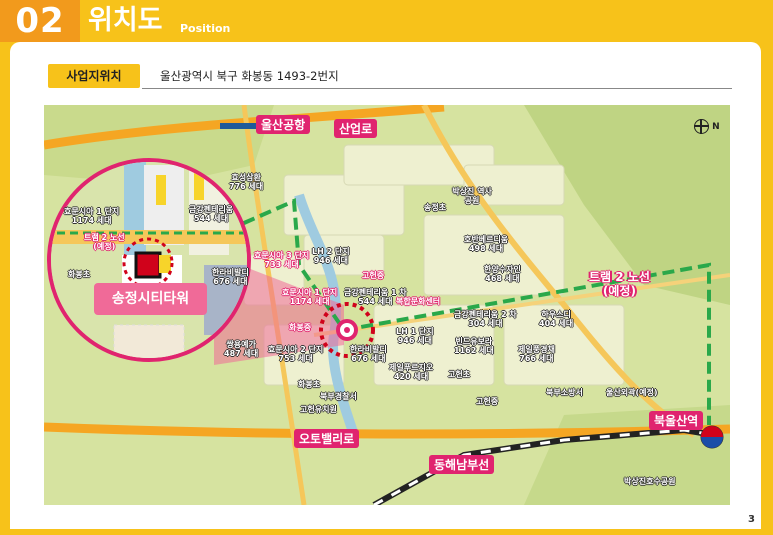 This screenshot has width=773, height=535. Describe the element at coordinates (104, 242) in the screenshot. I see `inset-tram-label: 트램 2 노선 (예정)` at that location.